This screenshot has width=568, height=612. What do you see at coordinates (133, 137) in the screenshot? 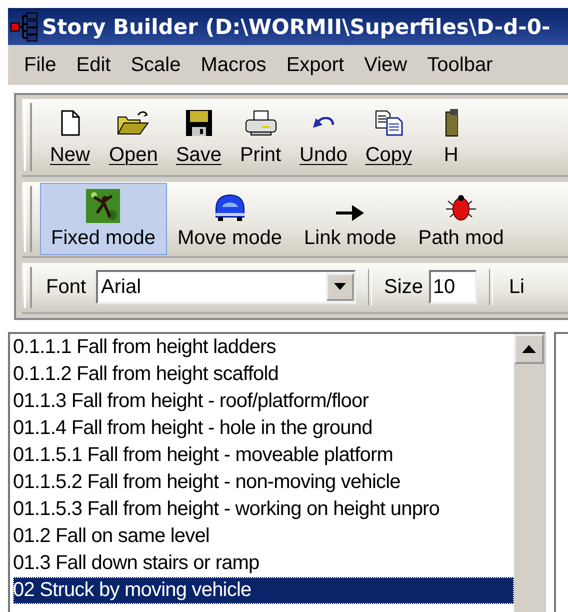
I see `toolbar-button: Open` at bounding box center [133, 137].